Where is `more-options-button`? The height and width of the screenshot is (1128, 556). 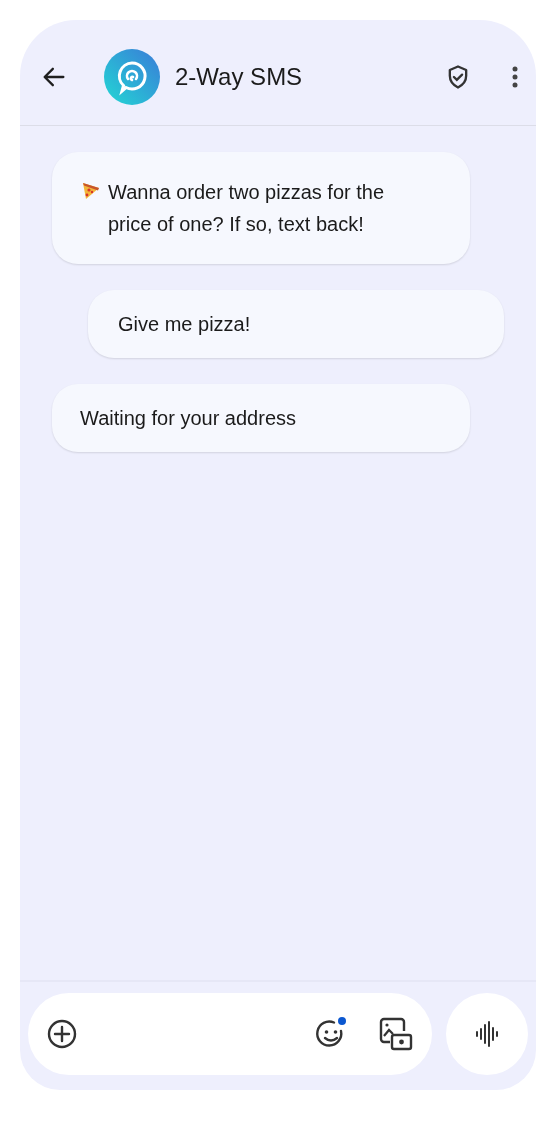 more-options-button is located at coordinates (515, 76).